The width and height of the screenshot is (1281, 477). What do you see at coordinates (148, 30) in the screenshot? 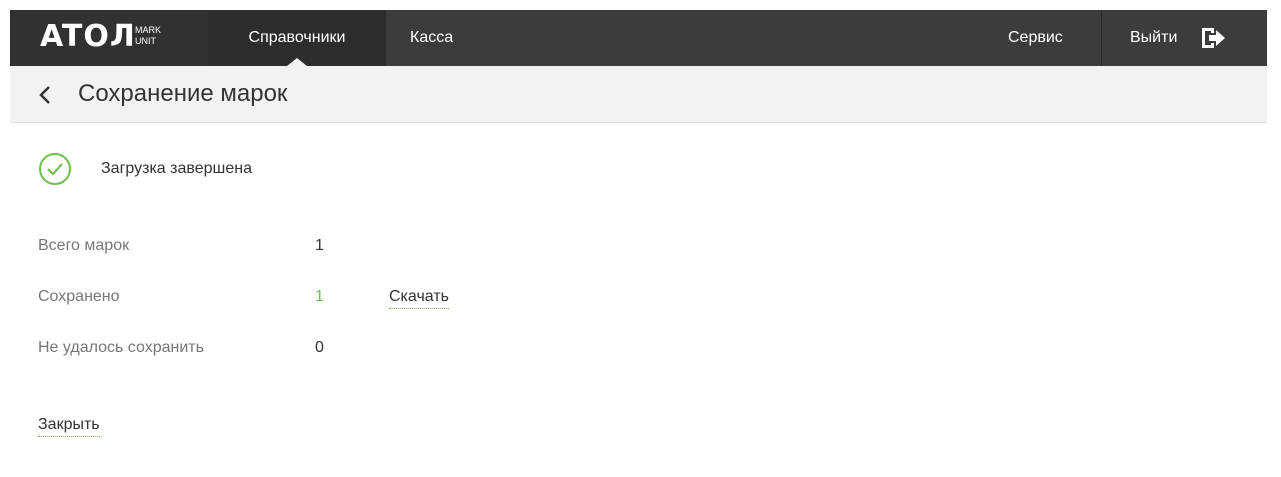
I see `logo-sub-mark: MARK` at bounding box center [148, 30].